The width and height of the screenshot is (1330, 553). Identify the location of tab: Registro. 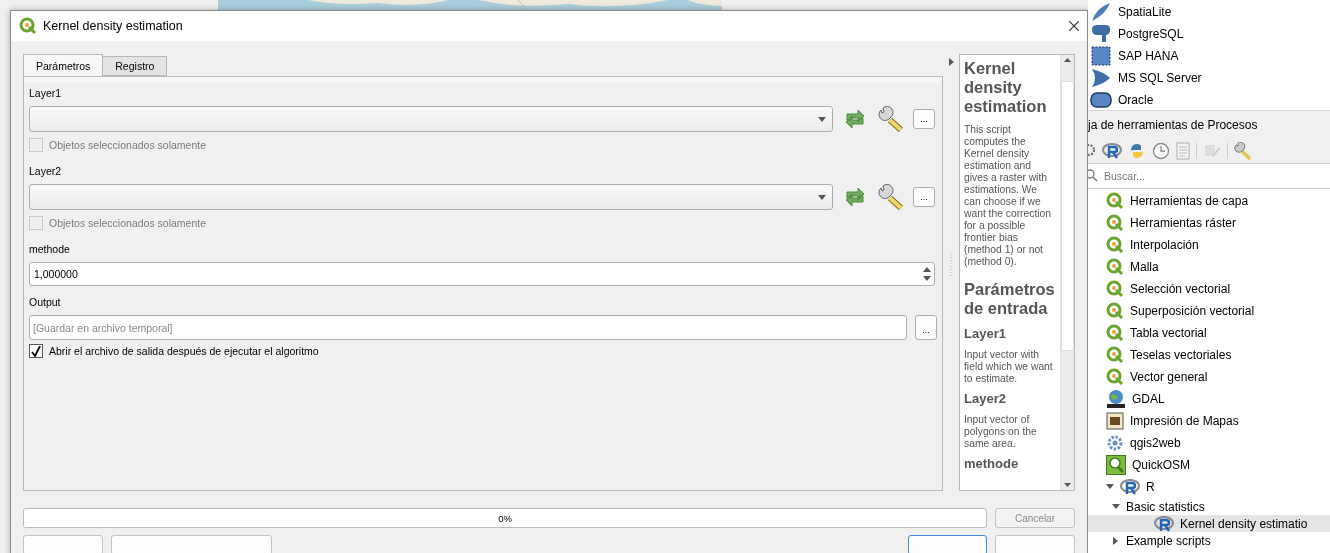
(135, 66).